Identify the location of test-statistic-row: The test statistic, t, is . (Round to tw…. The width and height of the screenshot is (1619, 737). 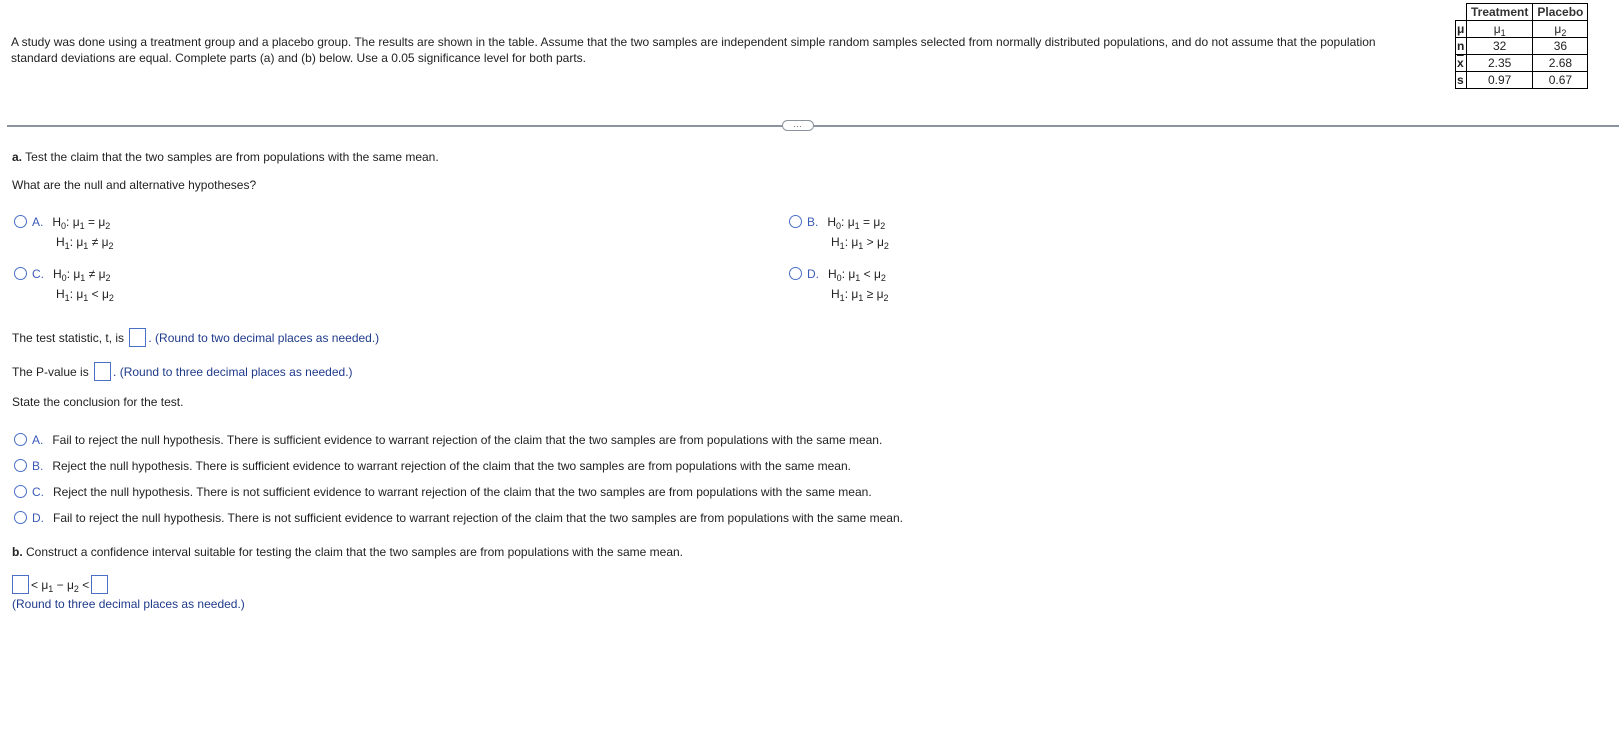
(195, 337).